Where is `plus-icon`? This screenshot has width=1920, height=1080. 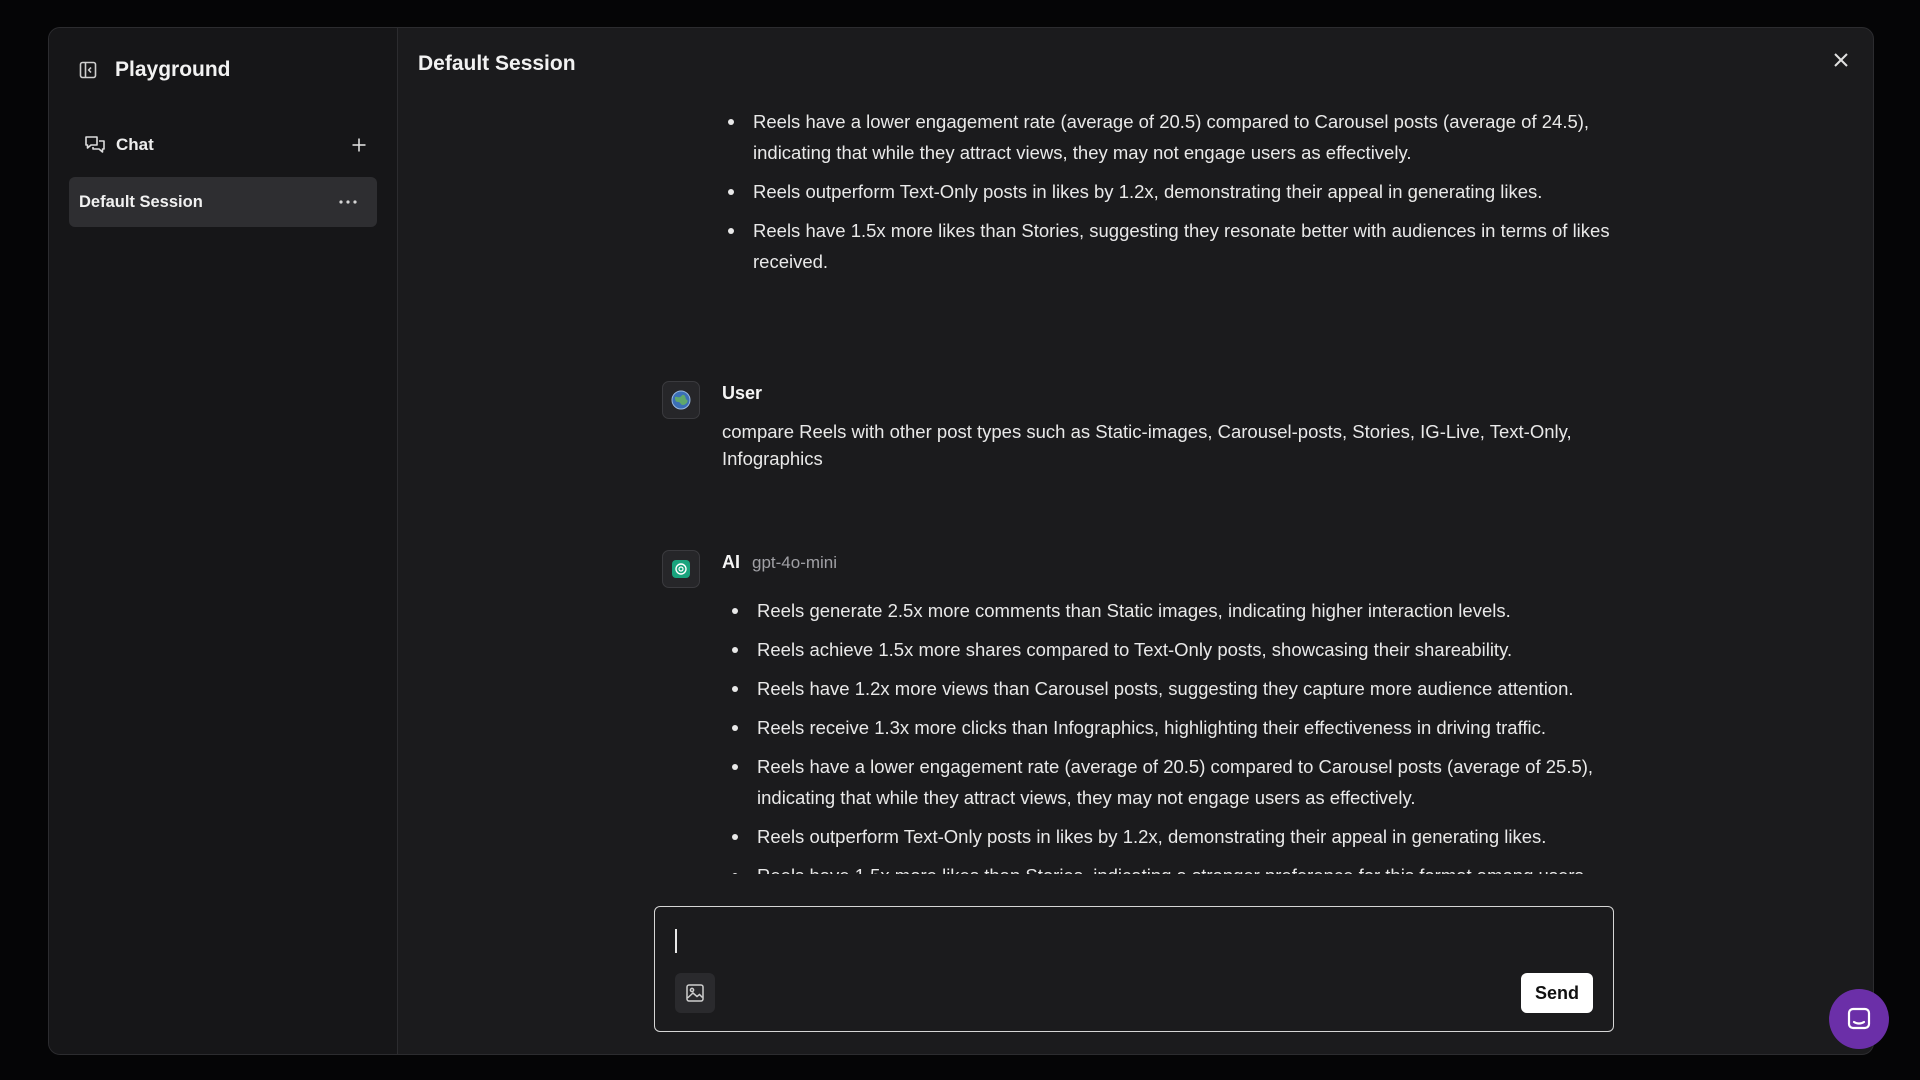
plus-icon is located at coordinates (359, 145).